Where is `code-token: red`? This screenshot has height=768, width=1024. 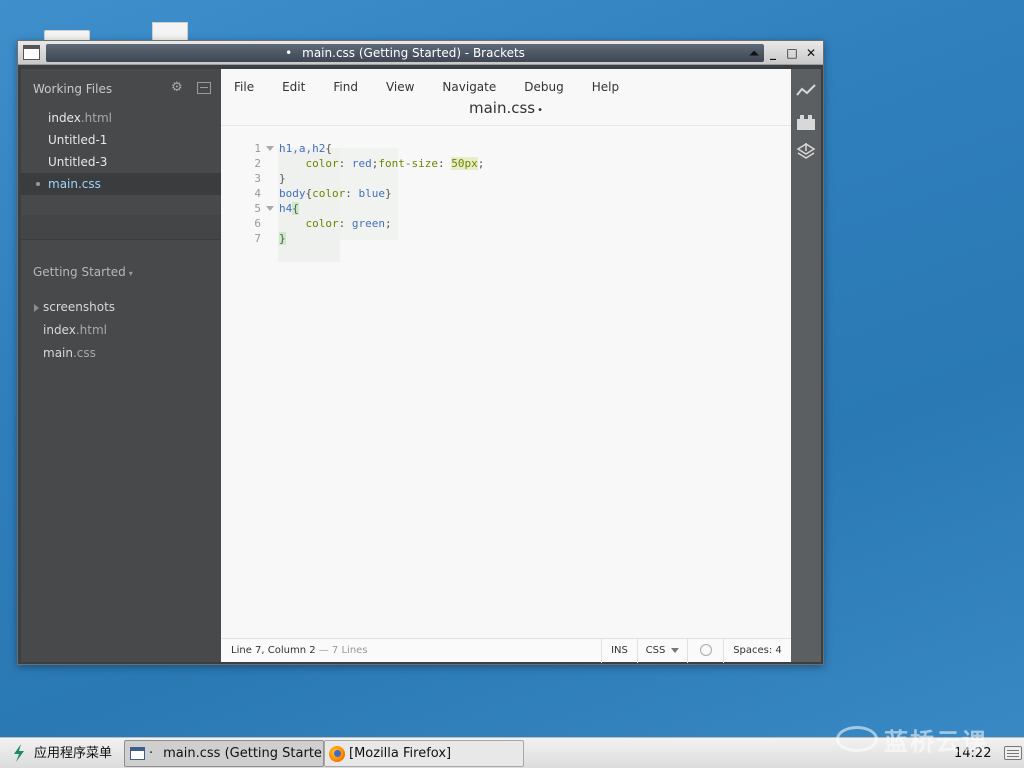
code-token: red is located at coordinates (361, 163).